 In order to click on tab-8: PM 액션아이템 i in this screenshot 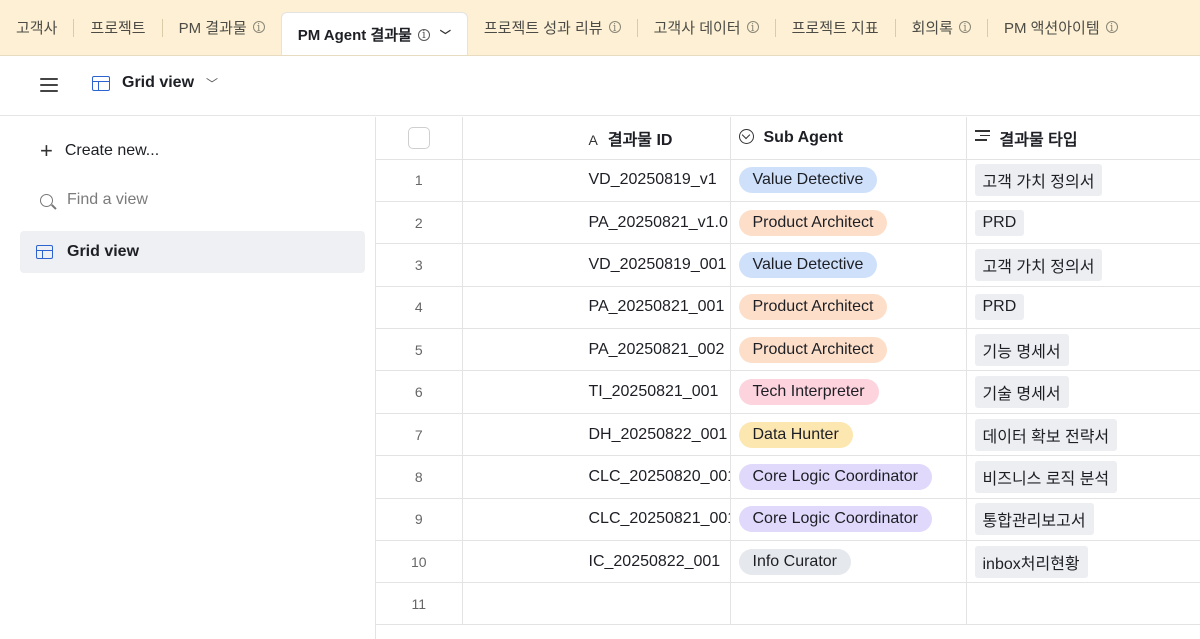, I will do `click(1061, 27)`.